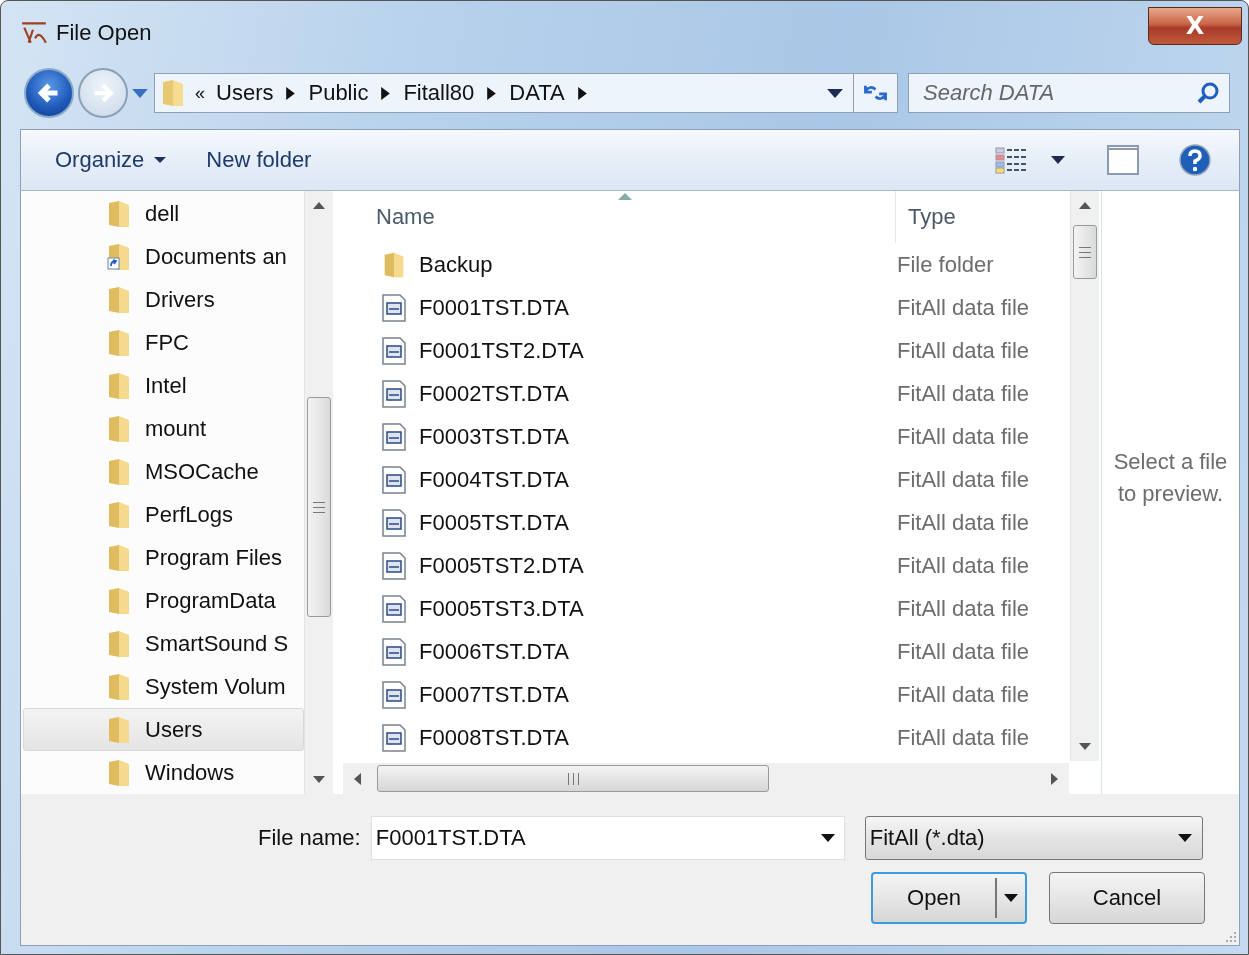 The height and width of the screenshot is (955, 1249). Describe the element at coordinates (200, 93) in the screenshot. I see `overflow-chevron: «` at that location.